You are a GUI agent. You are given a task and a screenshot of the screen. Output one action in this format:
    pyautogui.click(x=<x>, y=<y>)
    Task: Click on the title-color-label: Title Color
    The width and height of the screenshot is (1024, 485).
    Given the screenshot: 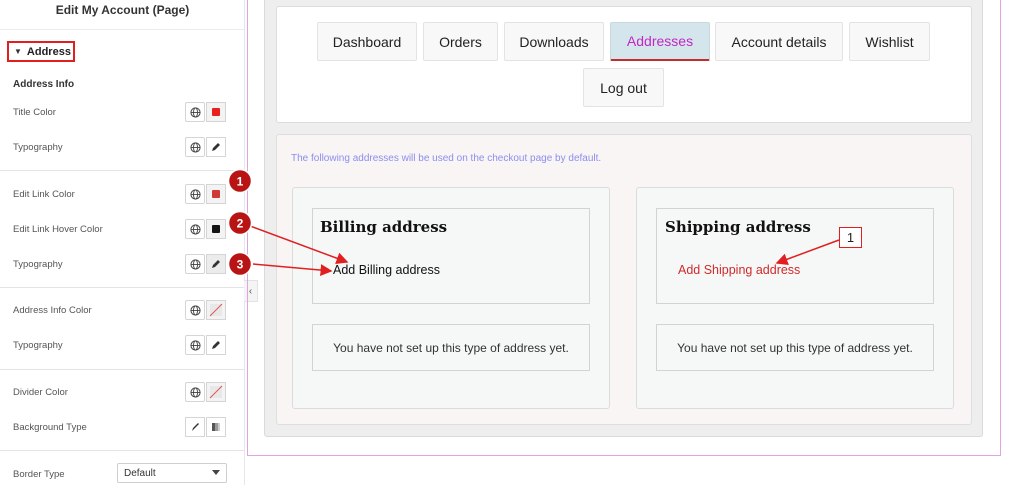 What is the action you would take?
    pyautogui.click(x=34, y=112)
    